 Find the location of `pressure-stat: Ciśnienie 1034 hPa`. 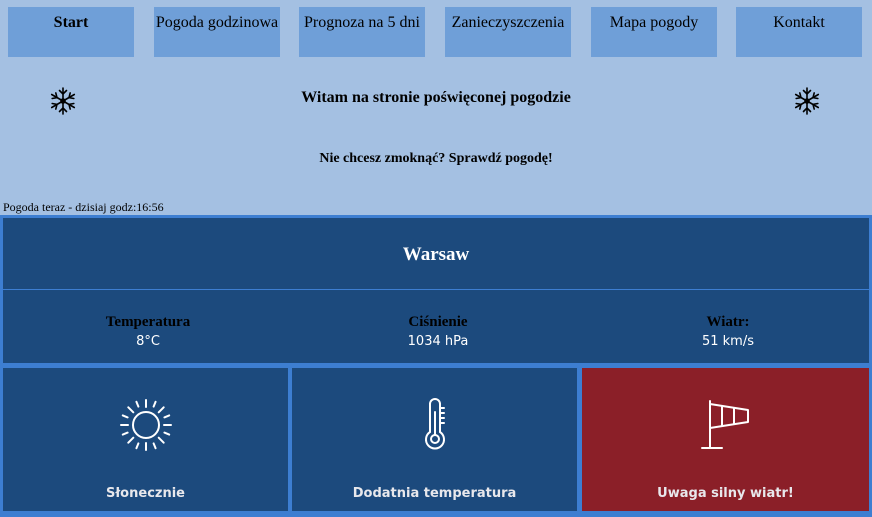

pressure-stat: Ciśnienie 1034 hPa is located at coordinates (438, 331).